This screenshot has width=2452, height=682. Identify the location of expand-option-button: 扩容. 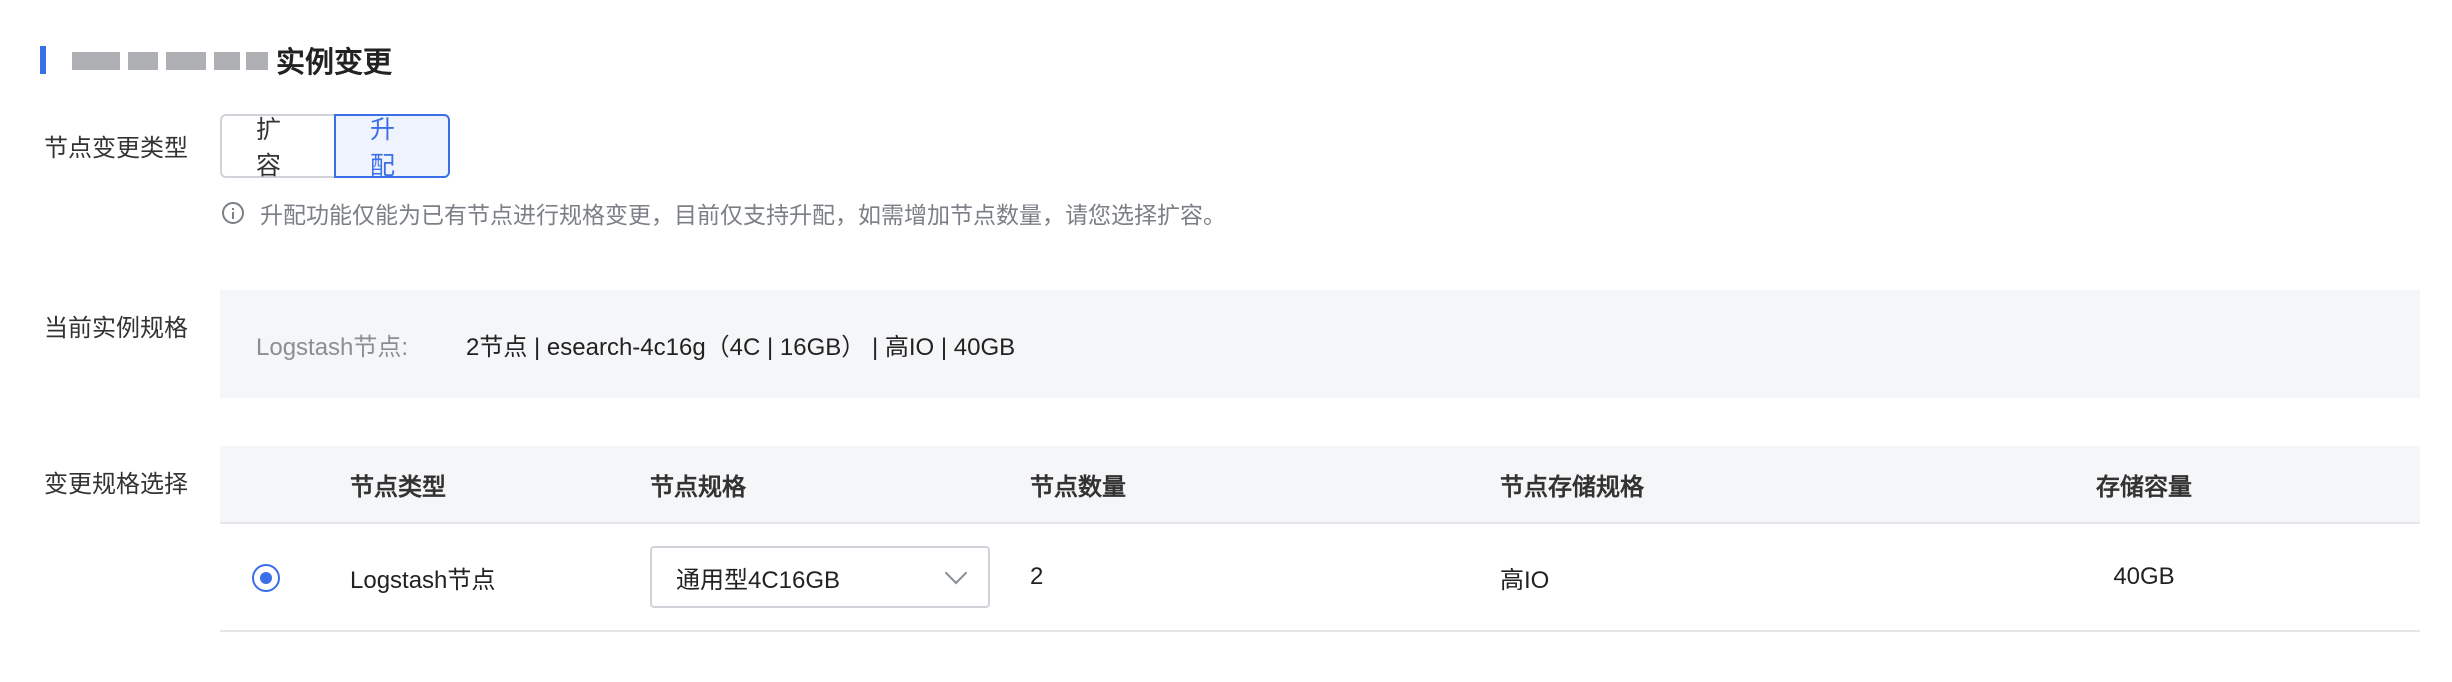
(278, 147).